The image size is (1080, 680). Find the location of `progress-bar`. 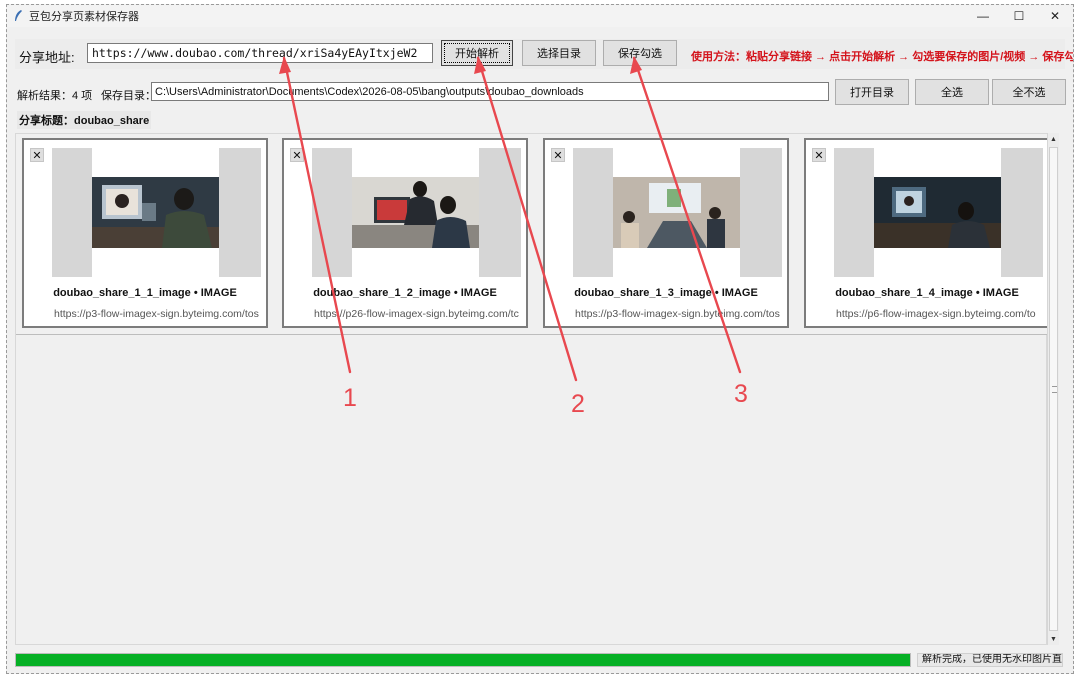

progress-bar is located at coordinates (463, 660).